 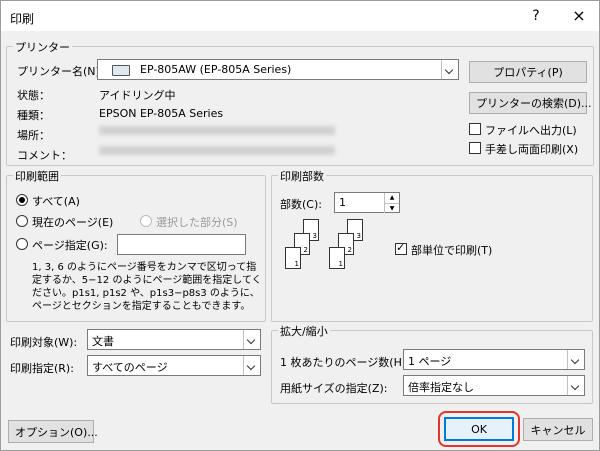 I want to click on stepper-down-button: ▼, so click(x=391, y=208).